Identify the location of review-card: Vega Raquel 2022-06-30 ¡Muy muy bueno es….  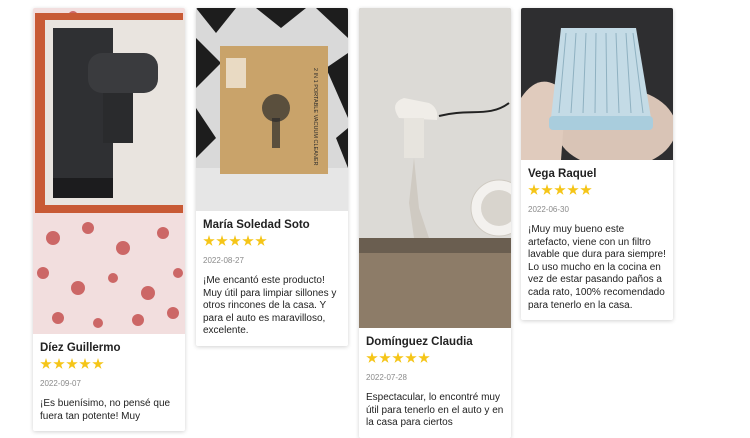
(597, 164).